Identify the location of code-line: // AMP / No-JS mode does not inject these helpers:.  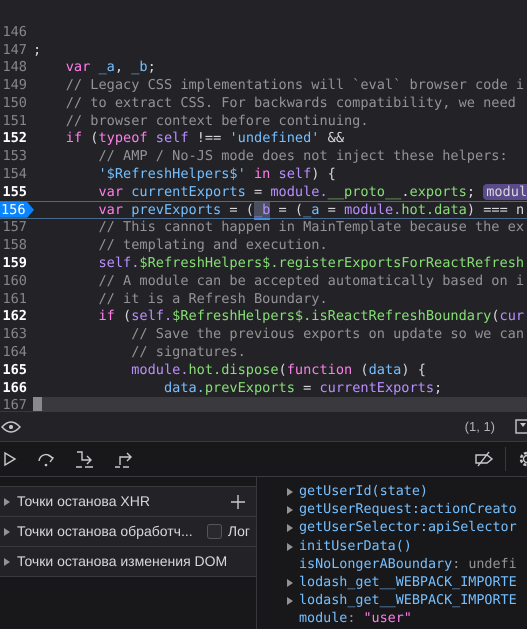
(302, 156).